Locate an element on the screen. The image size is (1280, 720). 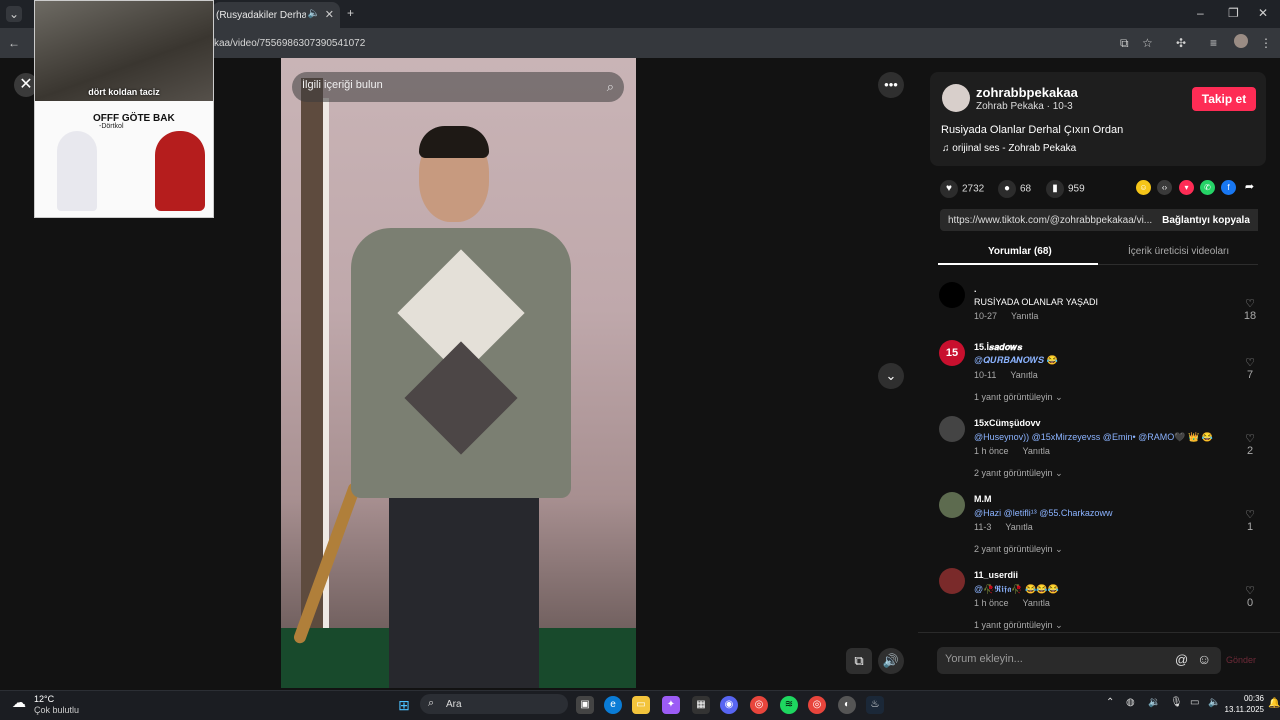
comment-time: 11-3 is located at coordinates (983, 527).